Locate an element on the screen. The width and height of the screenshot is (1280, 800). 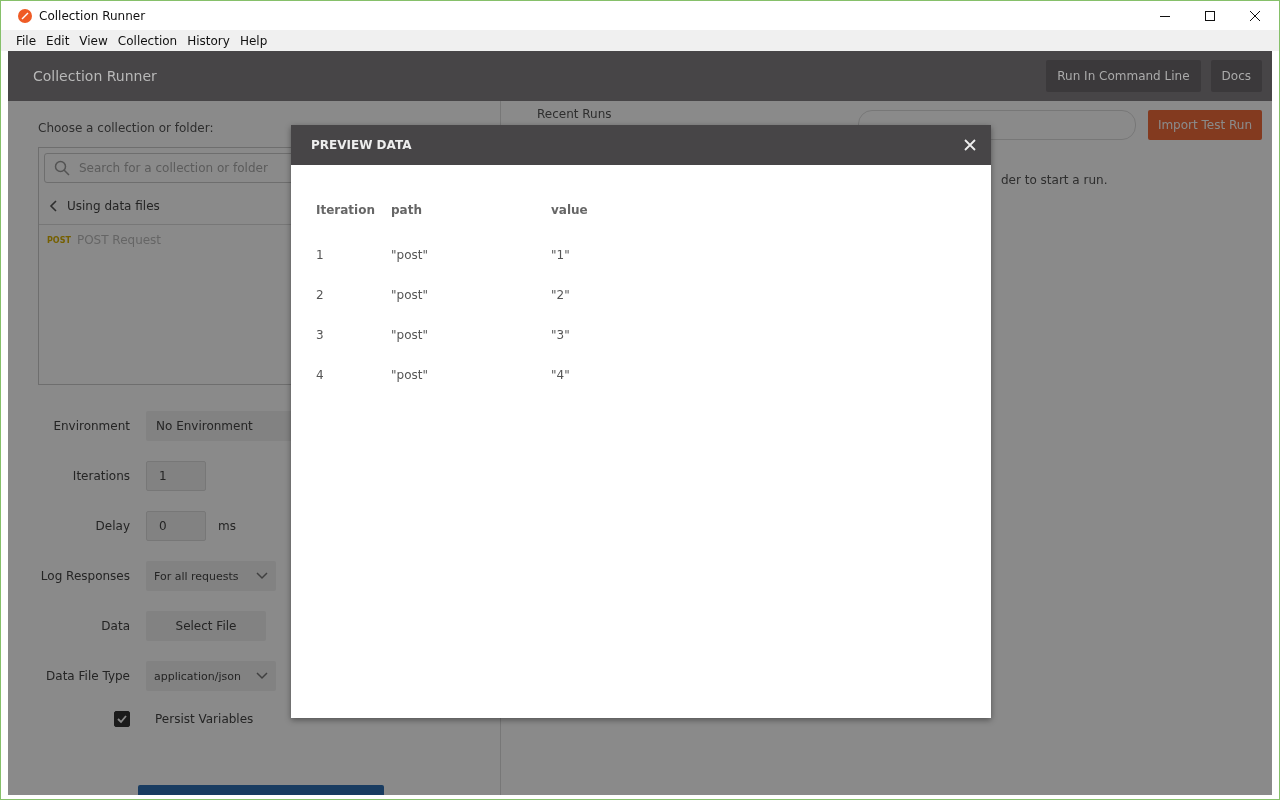
menu-item: History is located at coordinates (209, 40).